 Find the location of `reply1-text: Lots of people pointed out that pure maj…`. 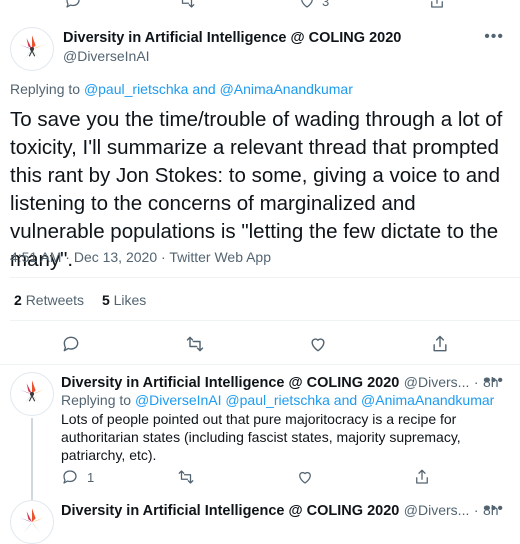

reply1-text: Lots of people pointed out that pure maj… is located at coordinates (261, 437).